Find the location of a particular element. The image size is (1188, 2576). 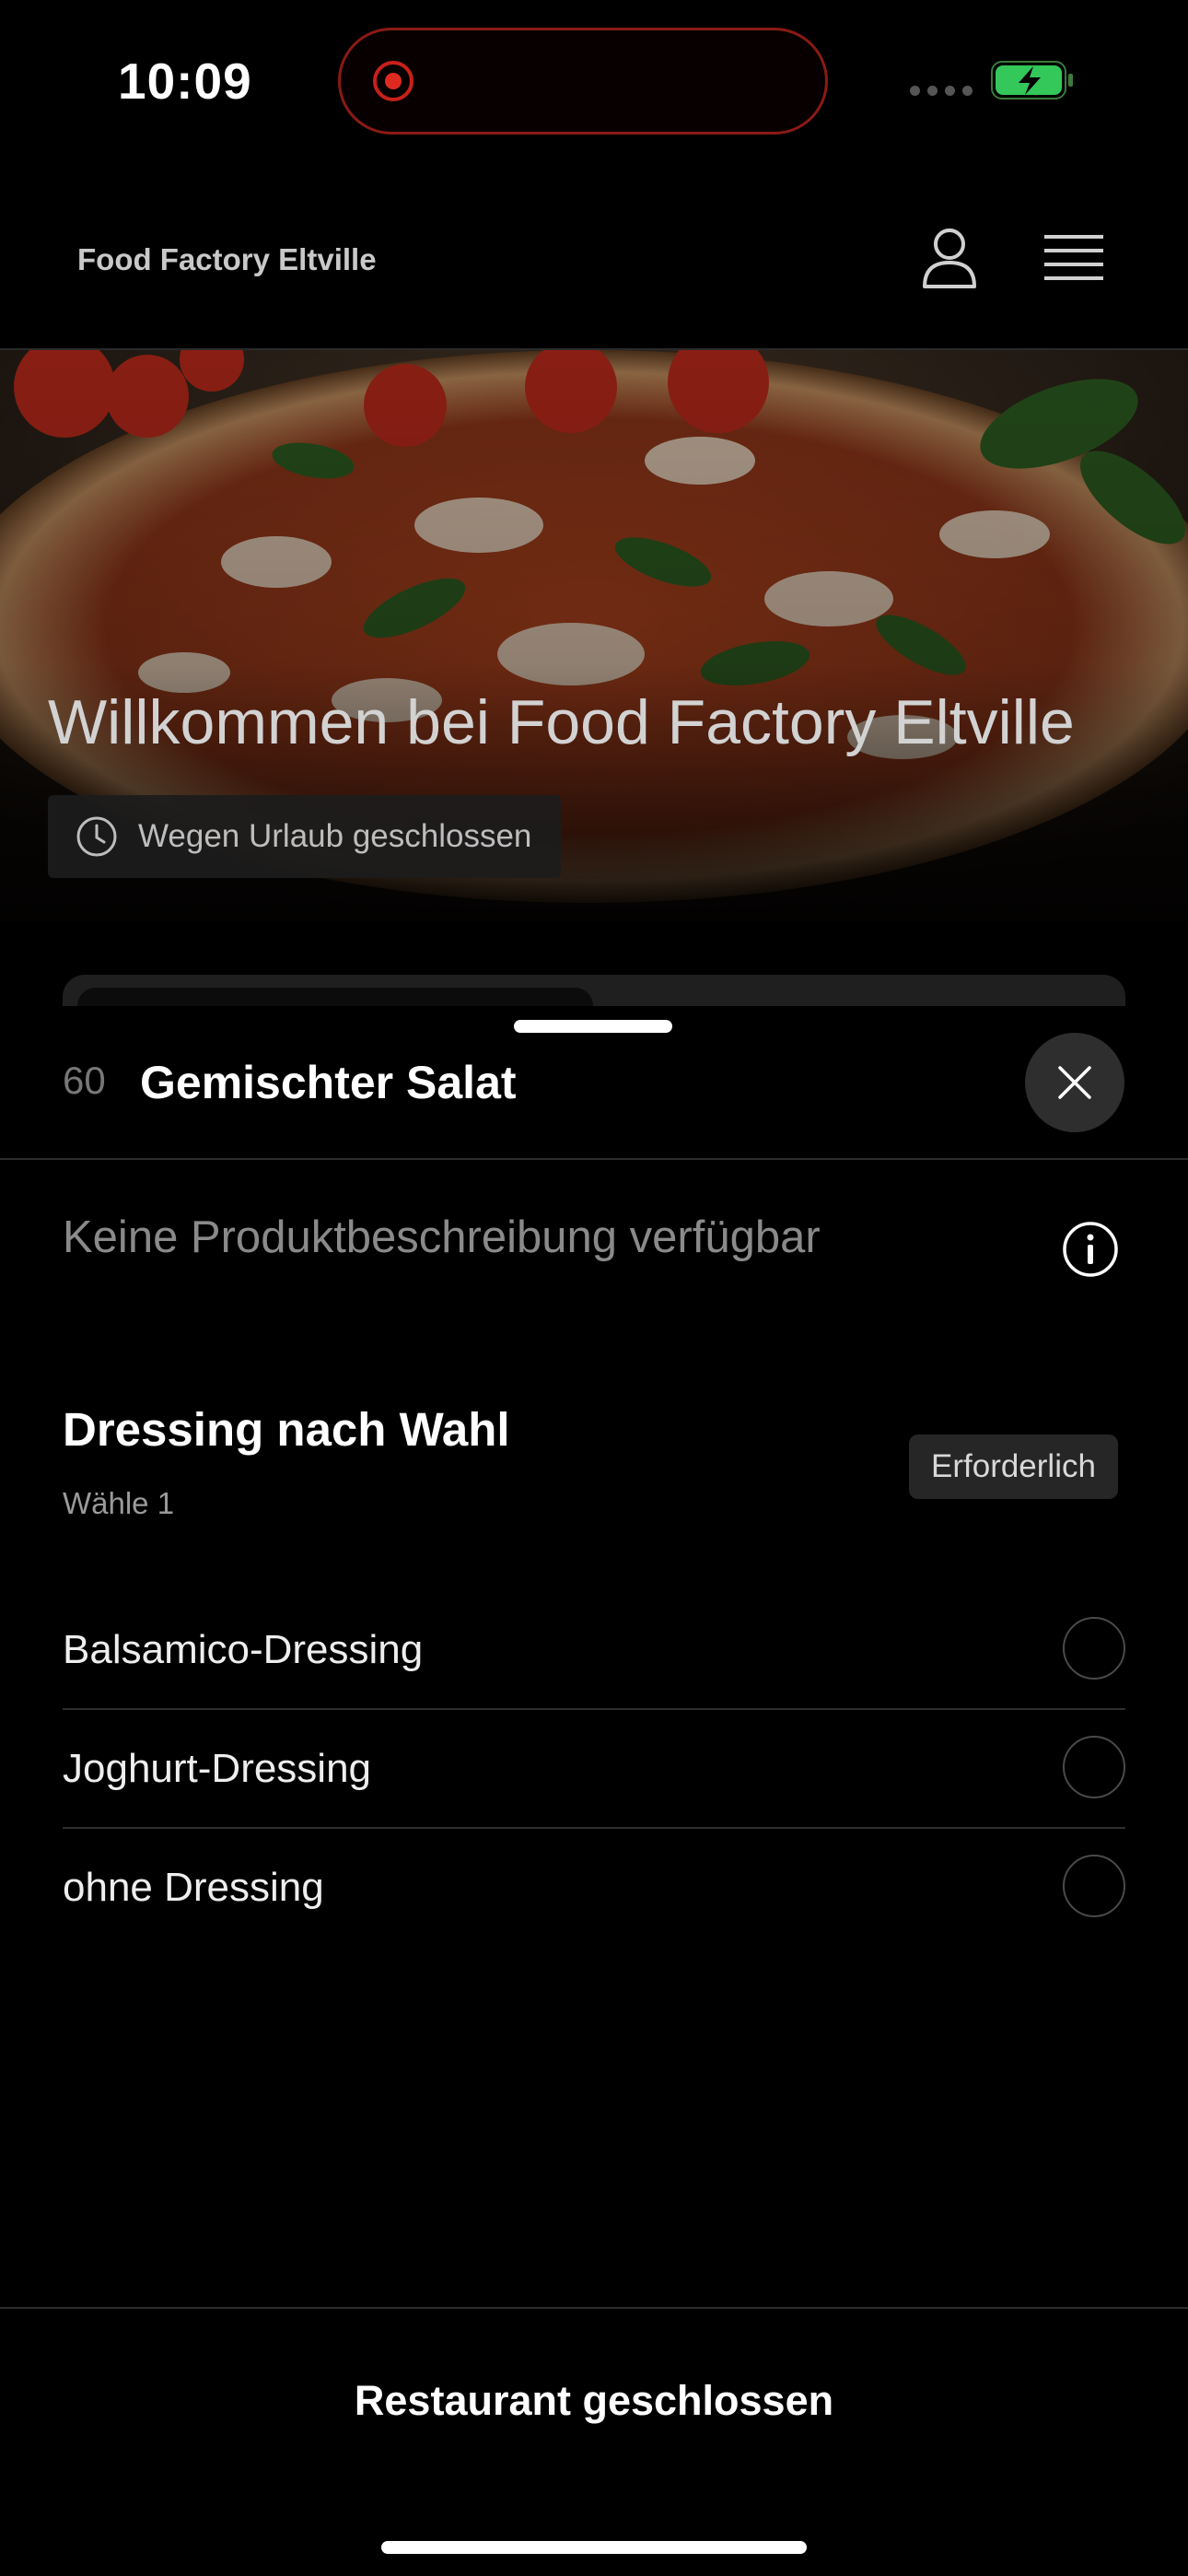

product-description: Keine Produktbeschreibung verfügbar is located at coordinates (442, 1237).